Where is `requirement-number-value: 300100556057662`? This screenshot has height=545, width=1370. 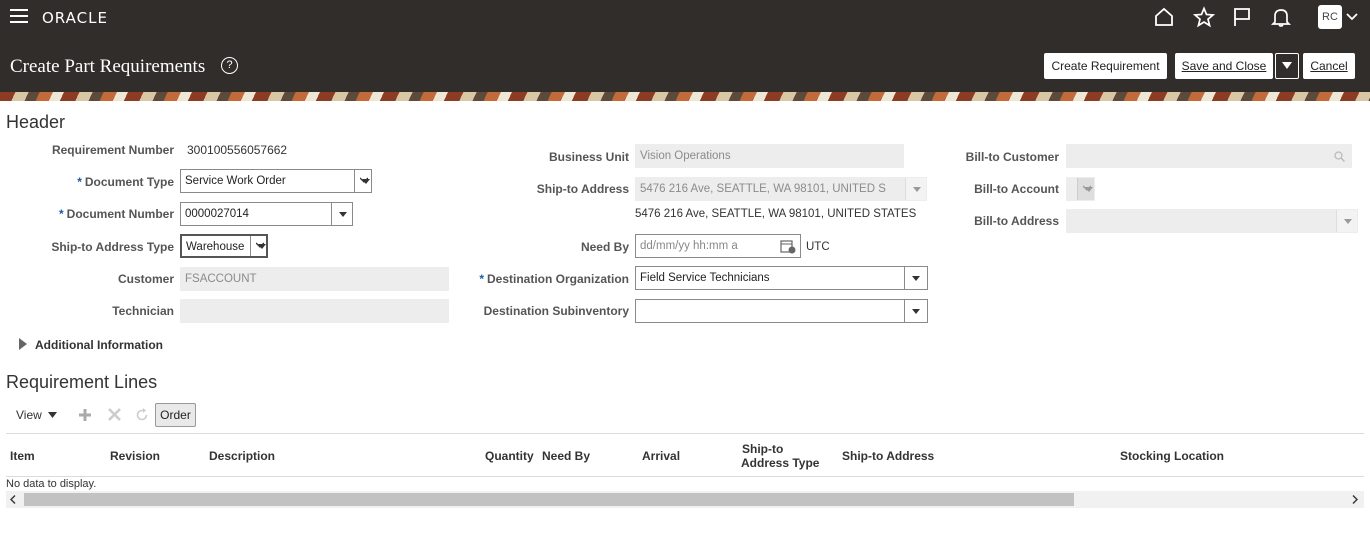
requirement-number-value: 300100556057662 is located at coordinates (237, 150).